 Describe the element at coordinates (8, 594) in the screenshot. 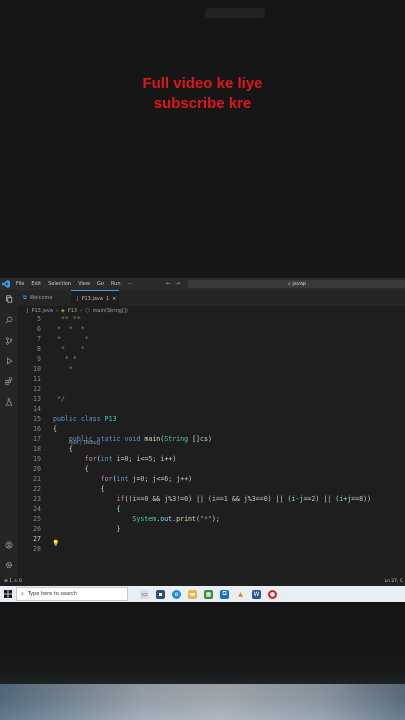

I see `windows-start-icon` at that location.